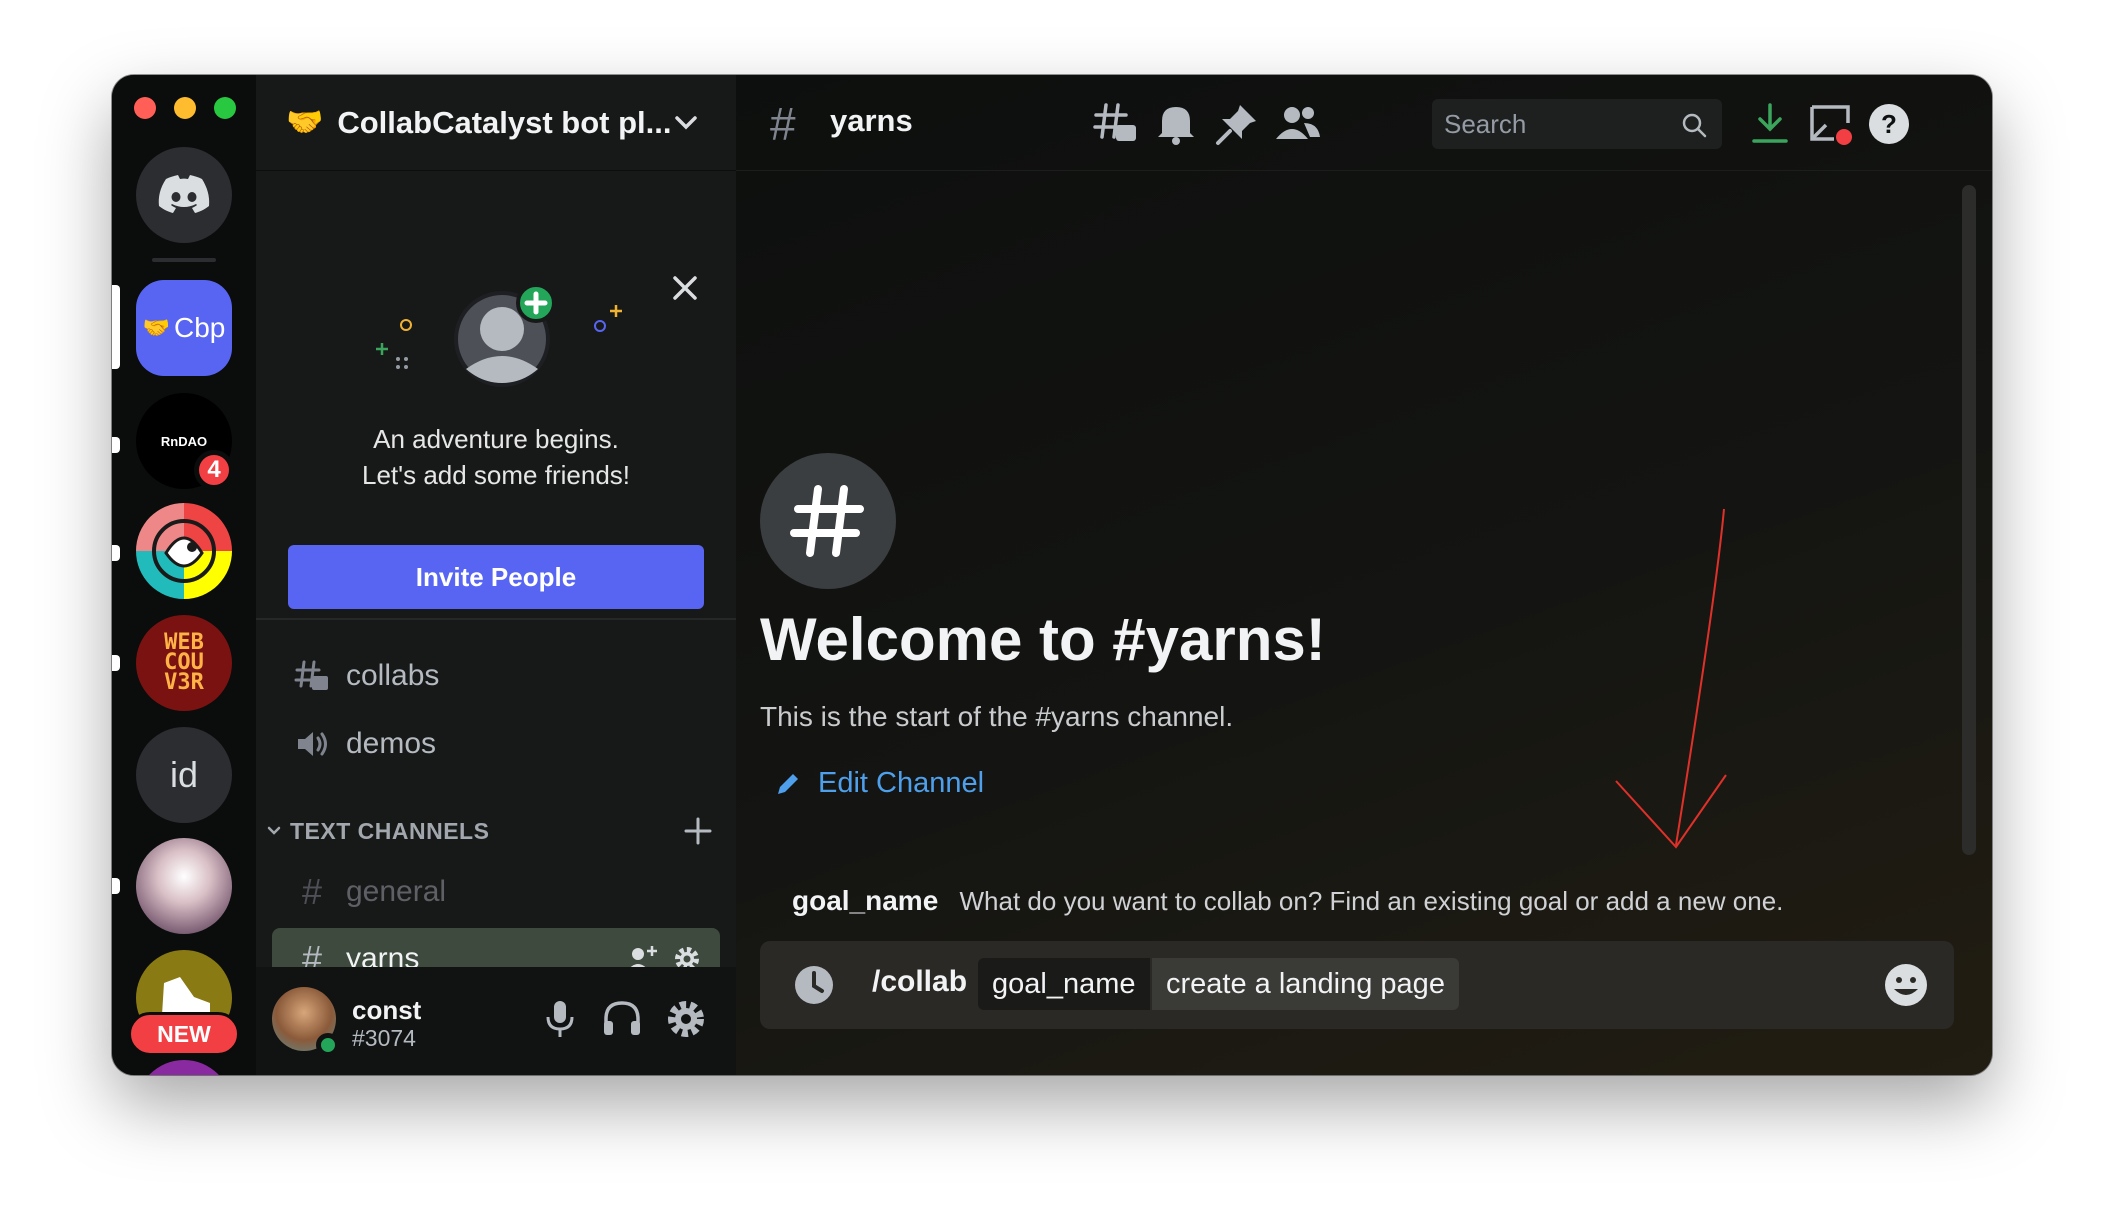 Image resolution: width=2104 pixels, height=1224 pixels. Describe the element at coordinates (1298, 124) in the screenshot. I see `members-icon` at that location.